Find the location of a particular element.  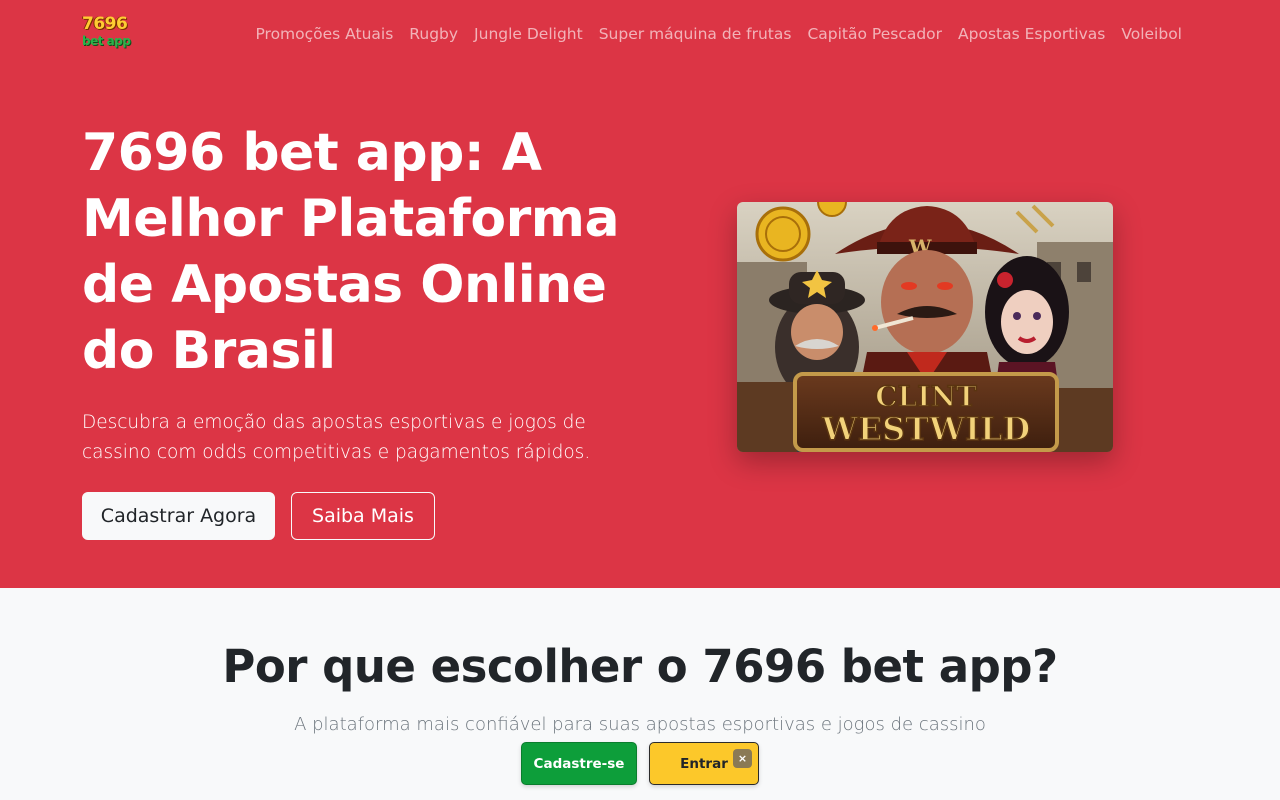

register-now-button: Cadastrar Agora is located at coordinates (178, 516).